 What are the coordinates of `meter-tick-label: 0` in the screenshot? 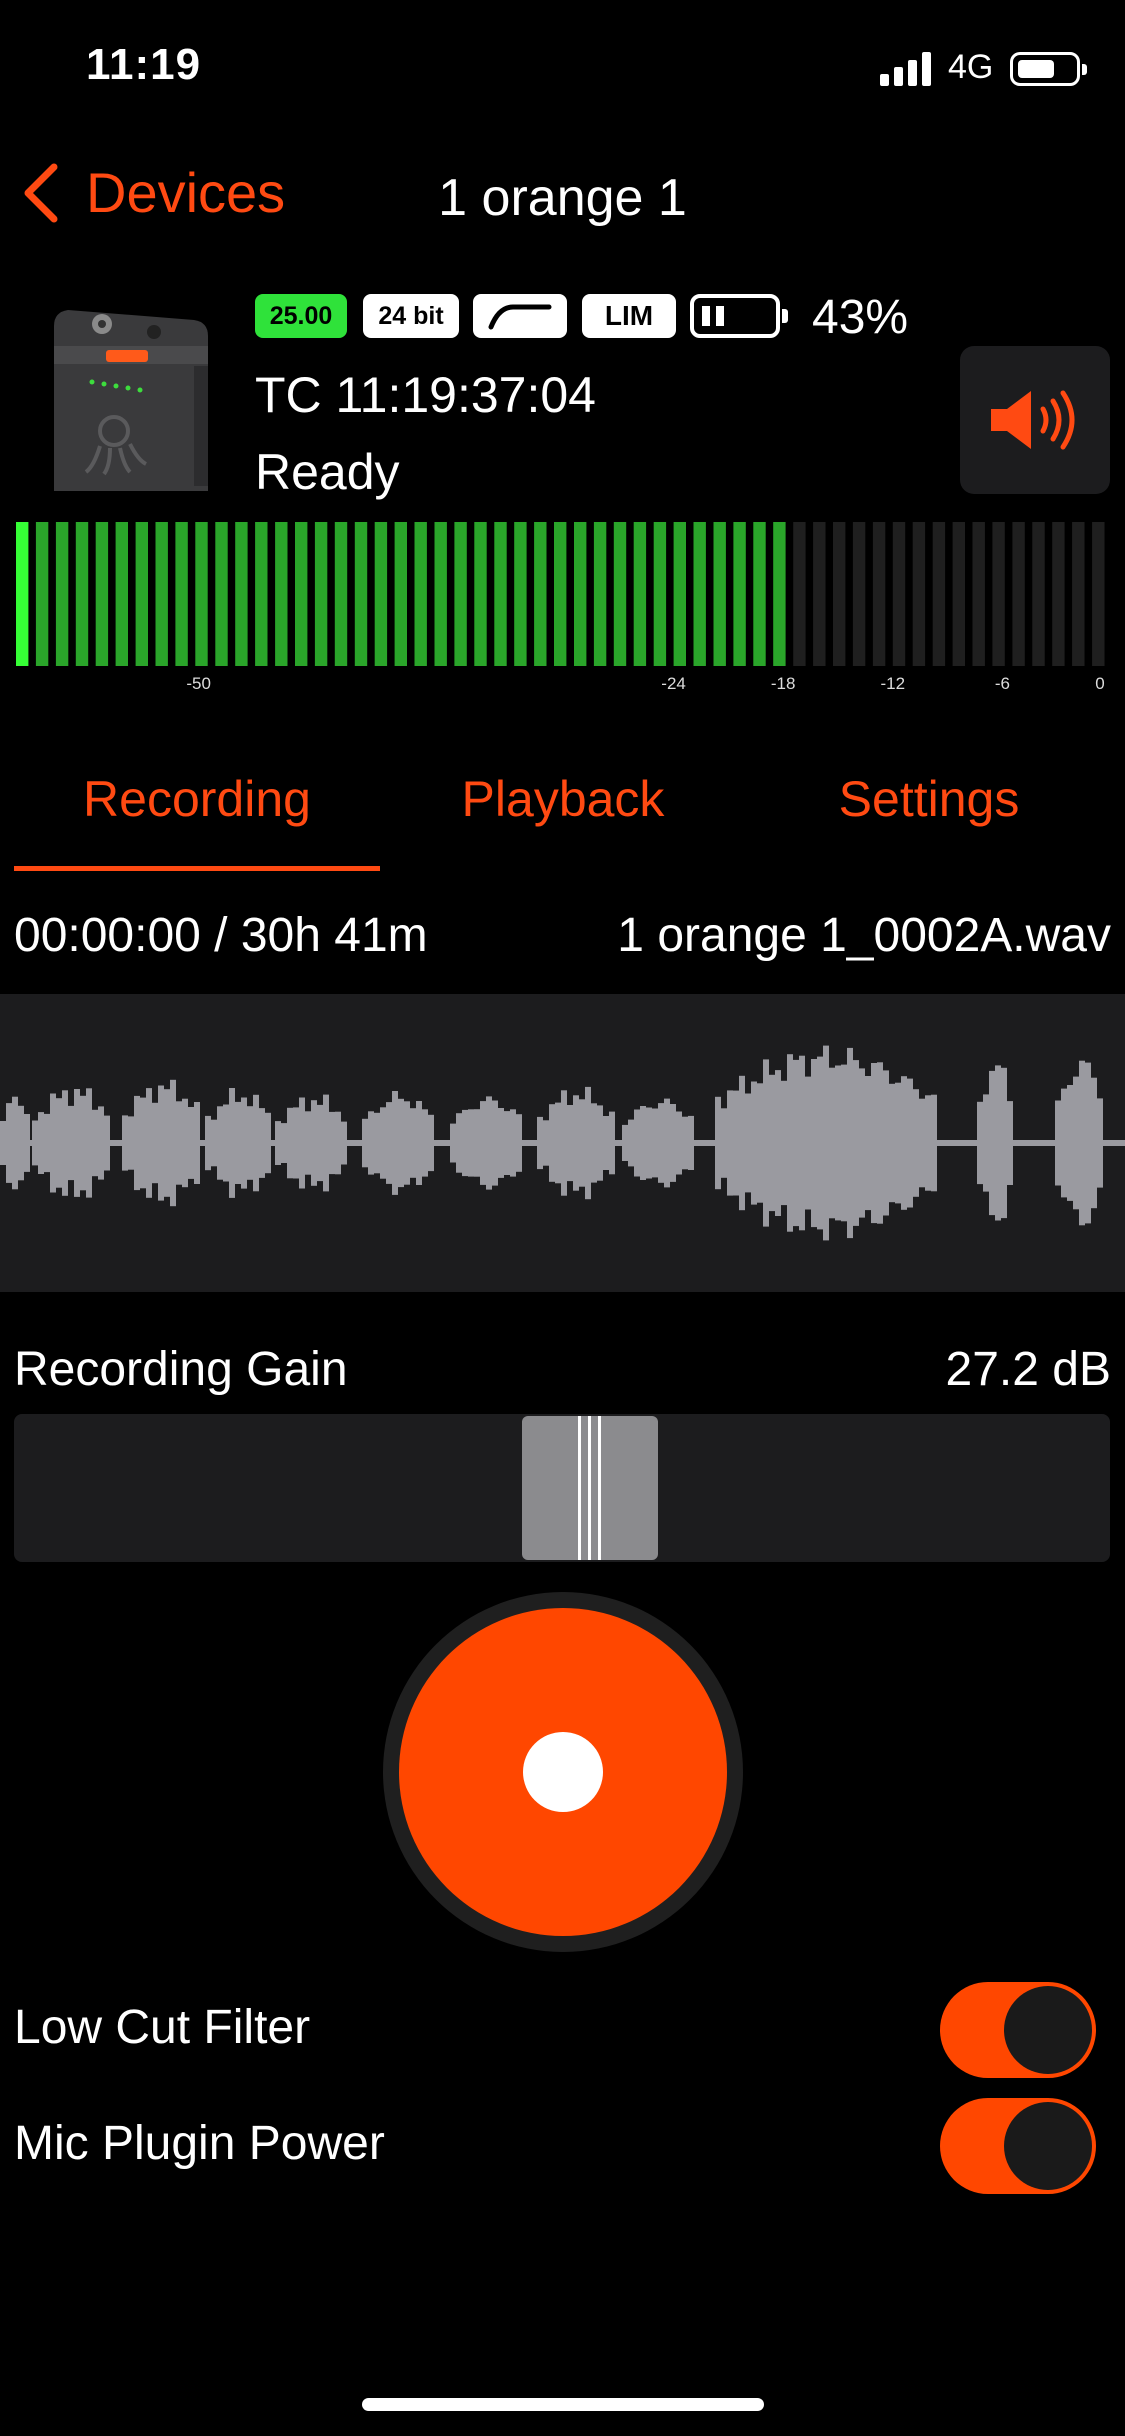 It's located at (1100, 683).